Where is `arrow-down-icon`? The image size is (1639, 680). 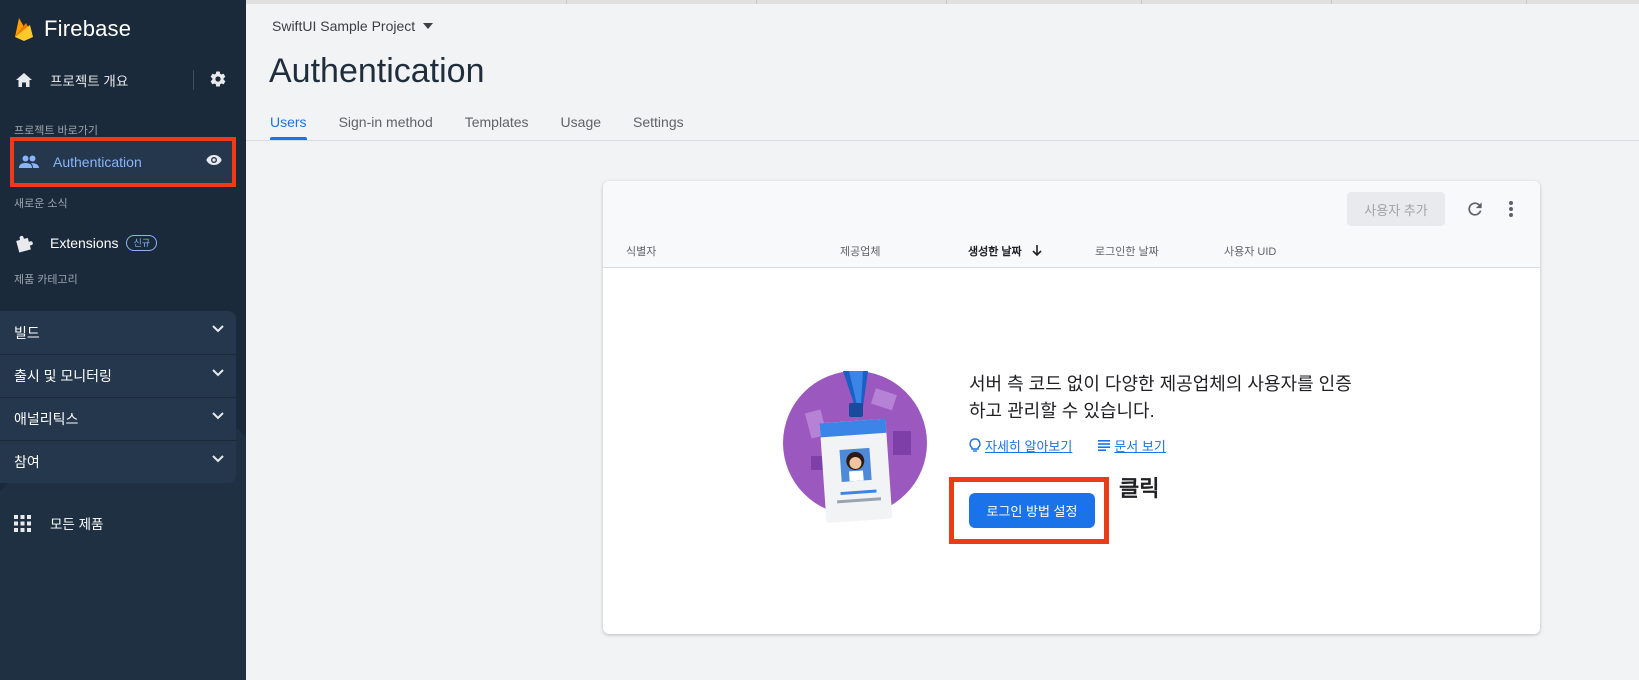 arrow-down-icon is located at coordinates (1037, 251).